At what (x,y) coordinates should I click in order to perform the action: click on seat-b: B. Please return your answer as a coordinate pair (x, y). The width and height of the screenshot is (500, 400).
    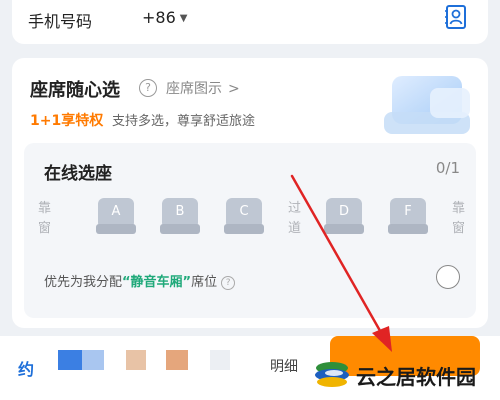
    Looking at the image, I should click on (180, 217).